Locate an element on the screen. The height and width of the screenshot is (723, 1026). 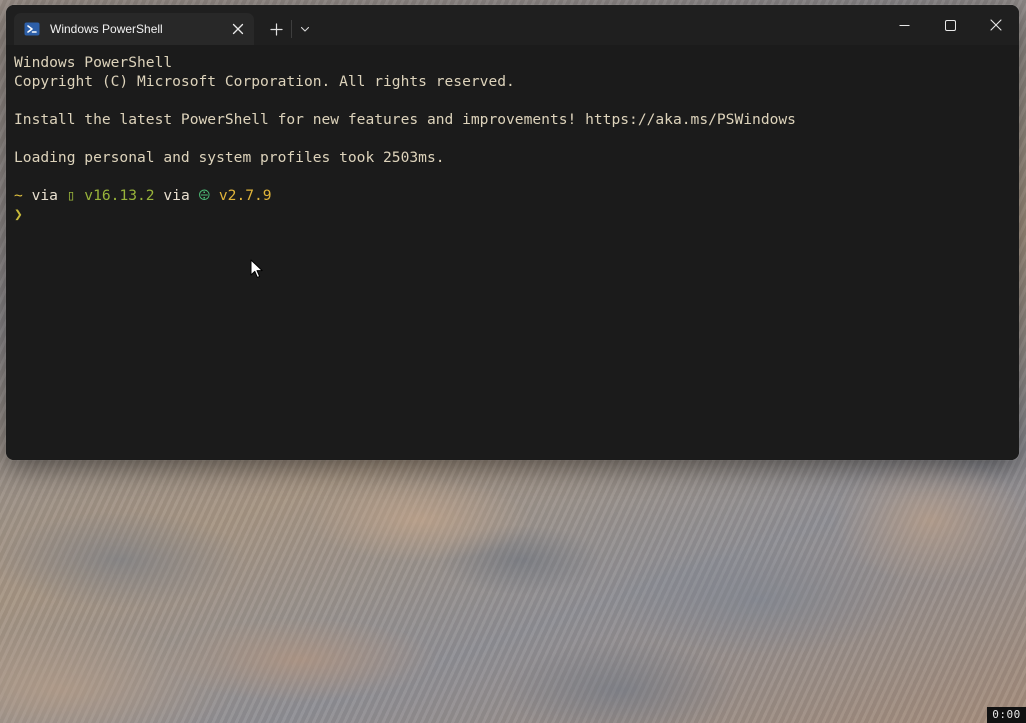
tab-divider is located at coordinates (291, 29).